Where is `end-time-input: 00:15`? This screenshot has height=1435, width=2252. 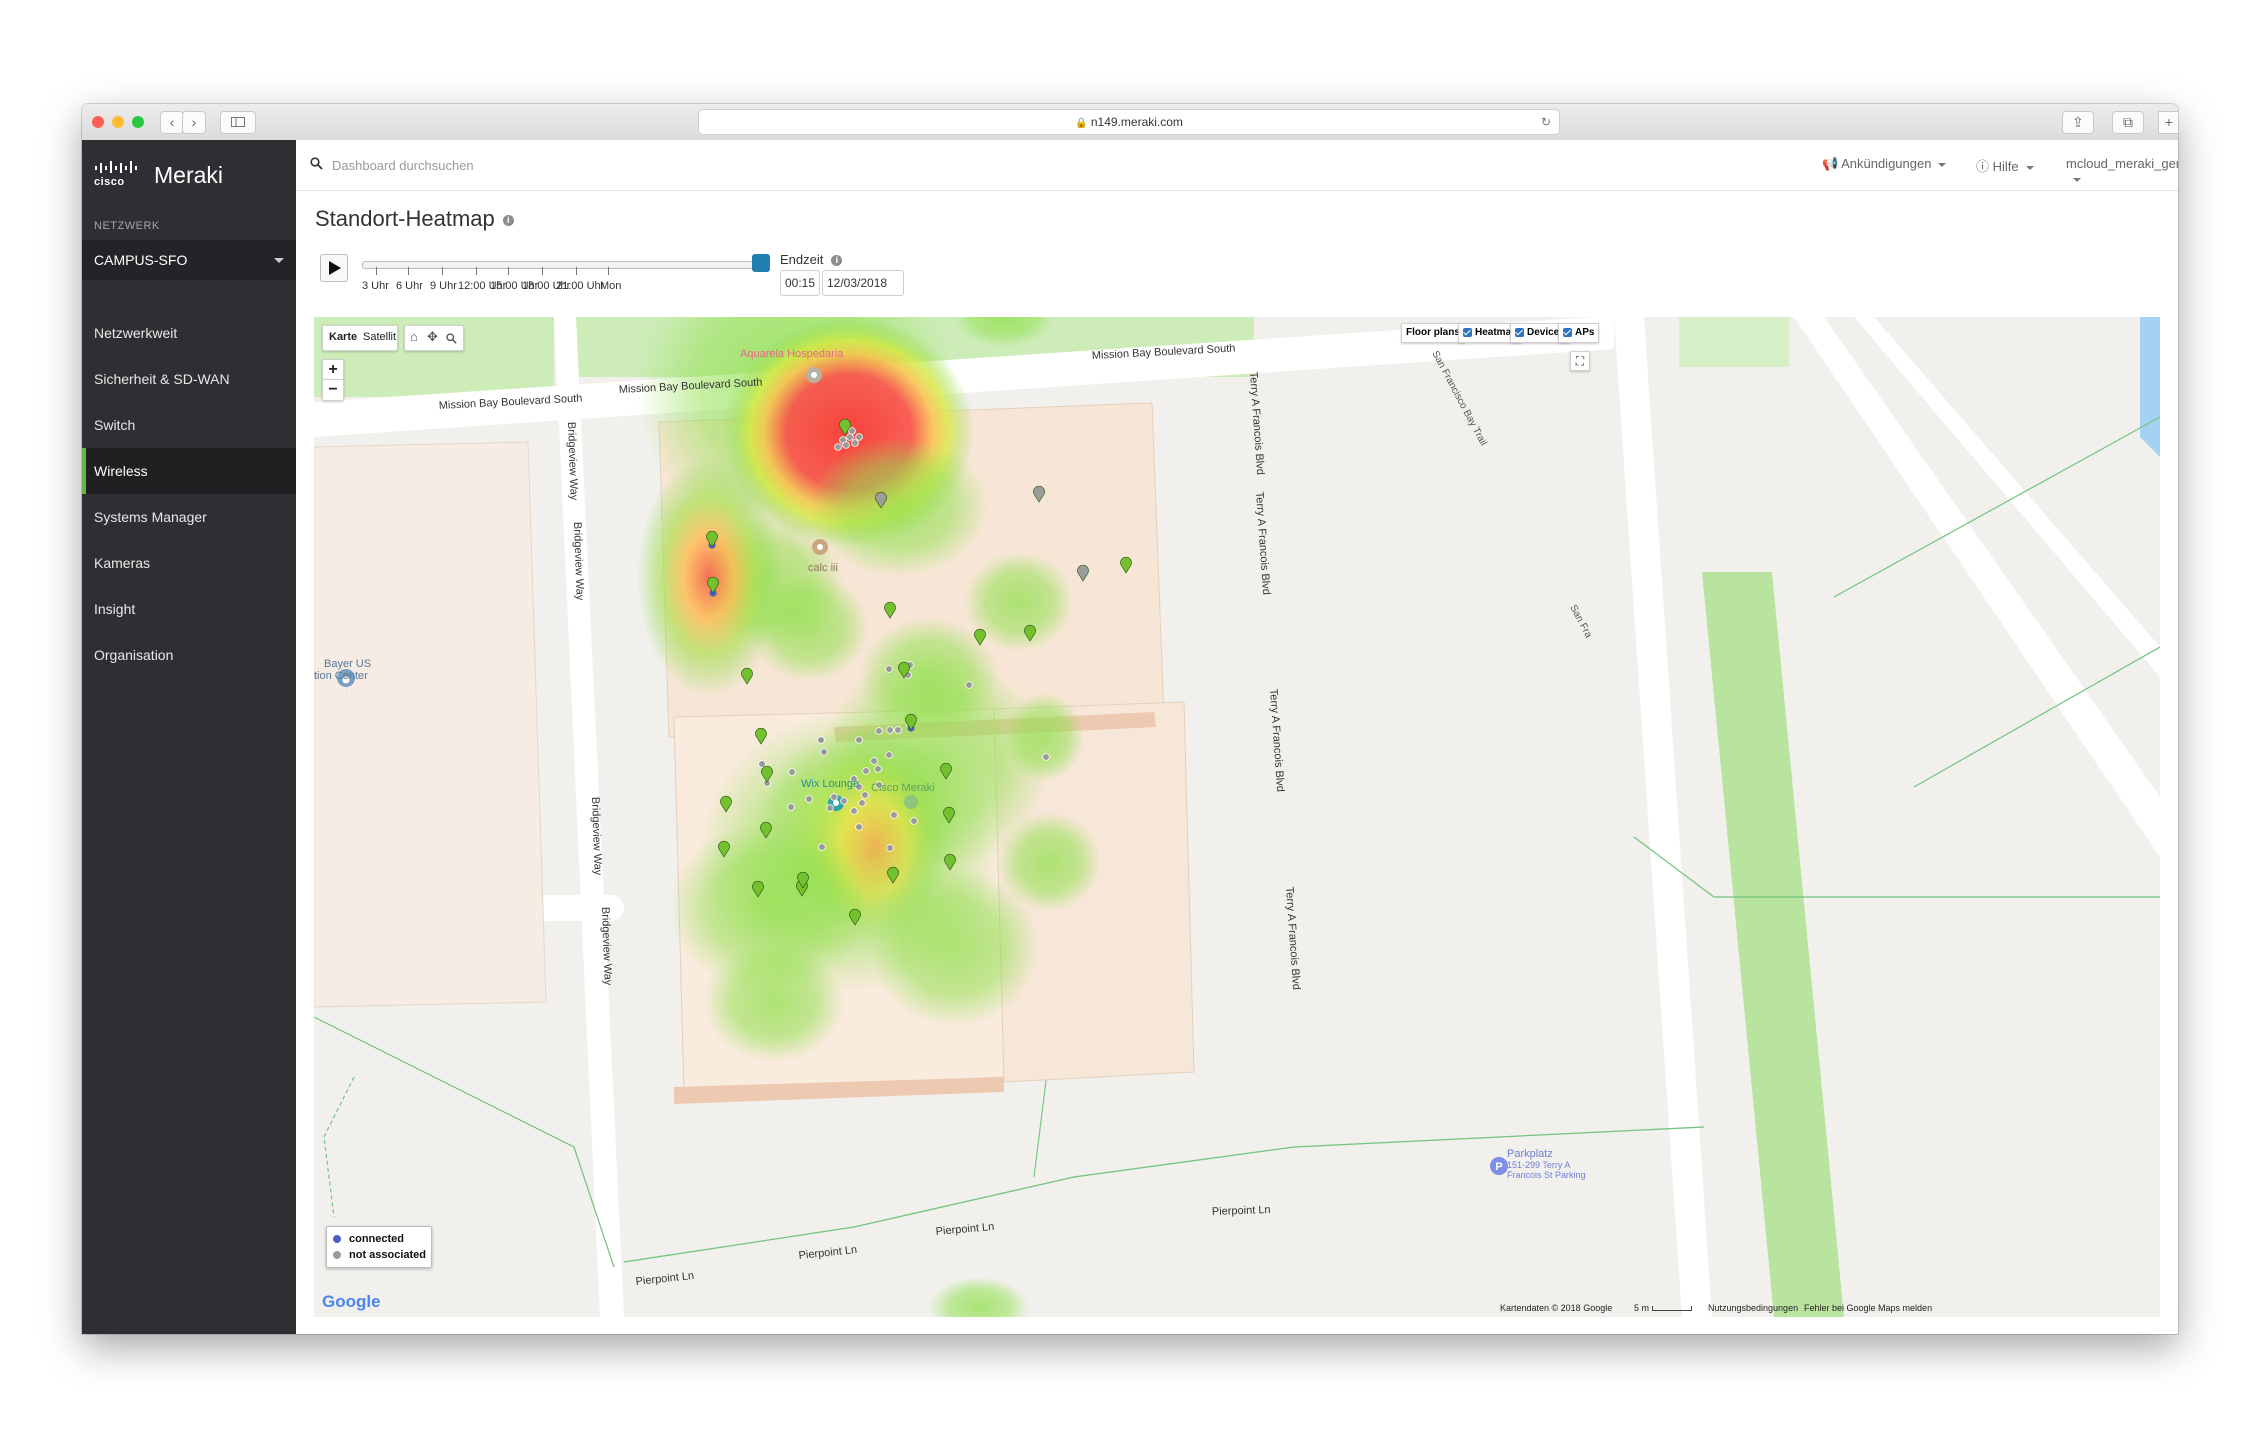
end-time-input: 00:15 is located at coordinates (800, 283).